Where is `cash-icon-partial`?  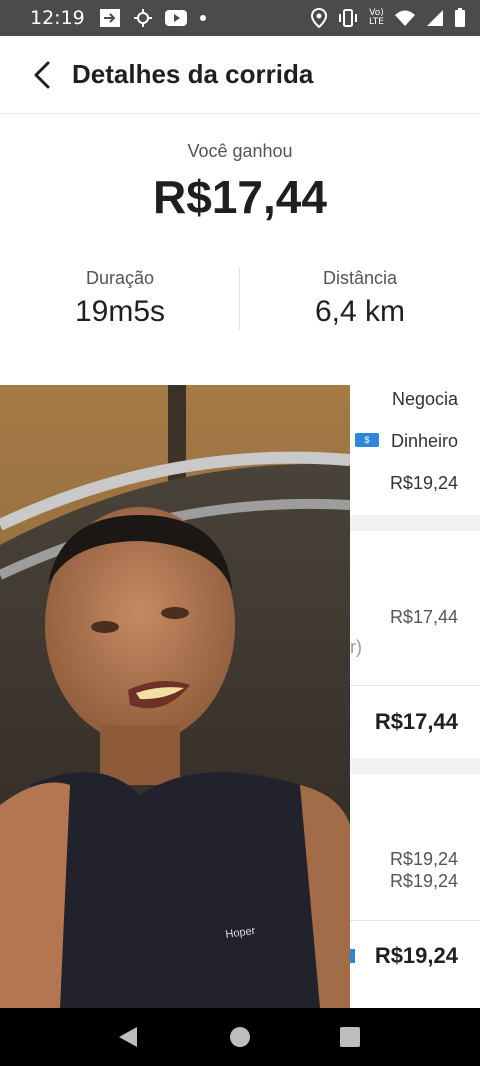
cash-icon-partial is located at coordinates (352, 956).